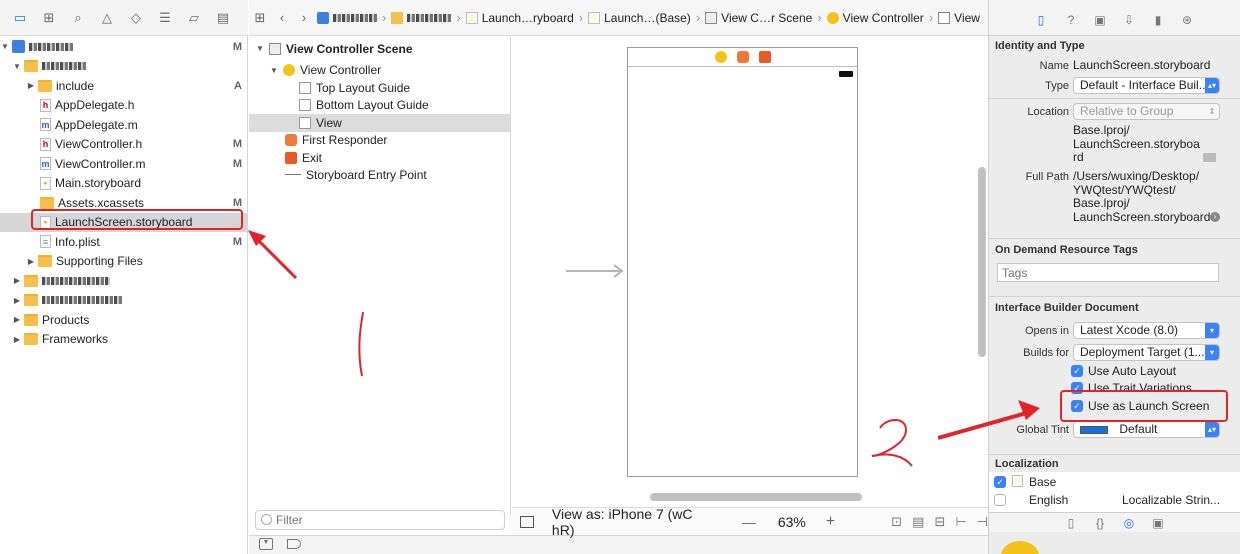 This screenshot has height=554, width=1240. What do you see at coordinates (596, 271) in the screenshot?
I see `entry-point-arrow` at bounding box center [596, 271].